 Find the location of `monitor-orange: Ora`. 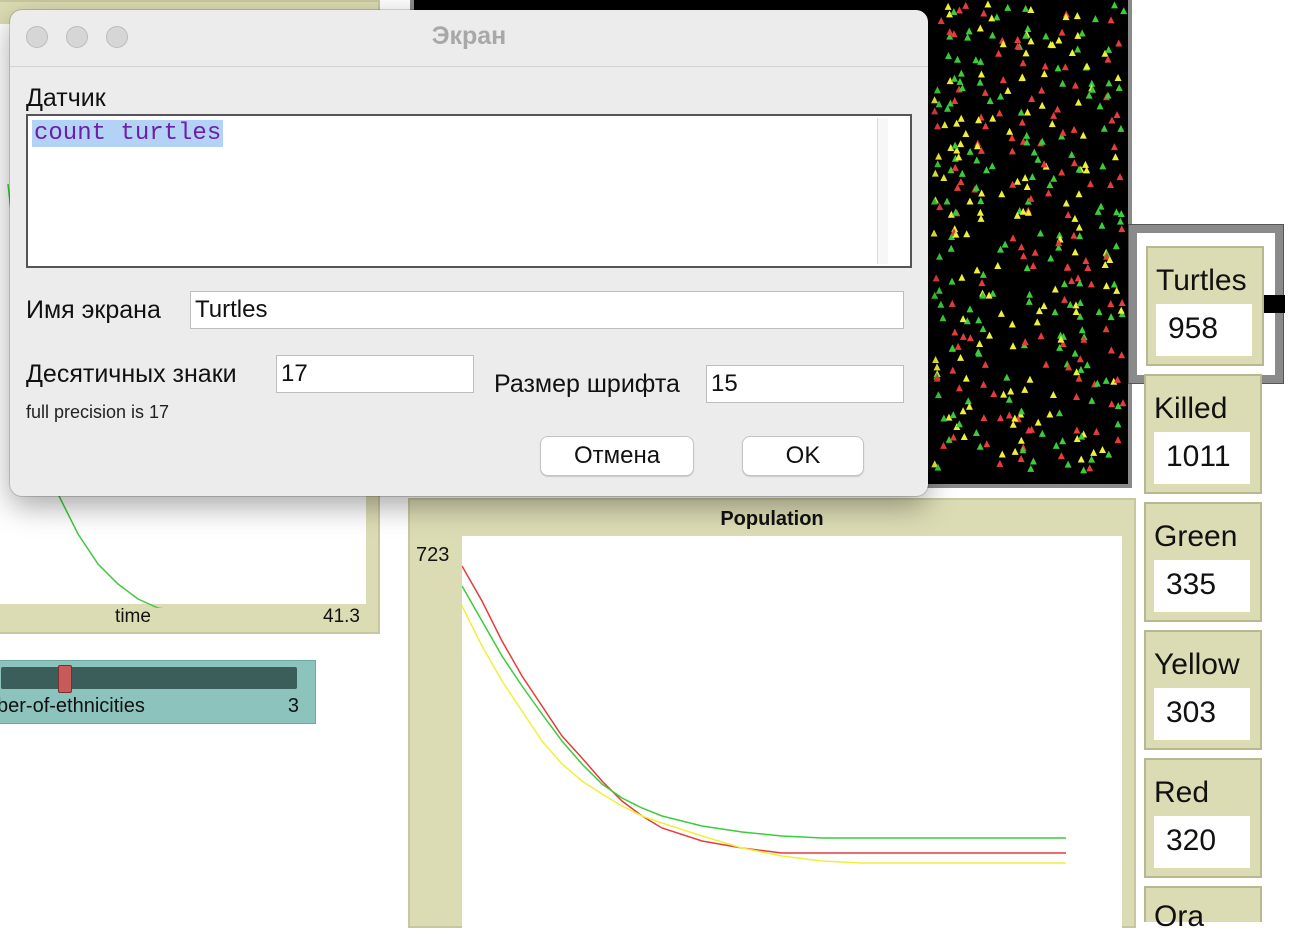

monitor-orange: Ora is located at coordinates (1203, 909).